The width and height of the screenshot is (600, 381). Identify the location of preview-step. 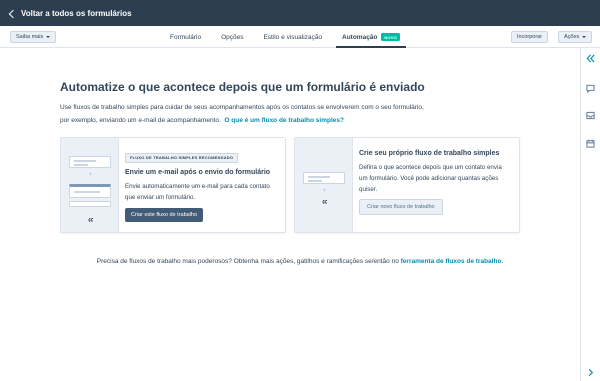
(90, 204).